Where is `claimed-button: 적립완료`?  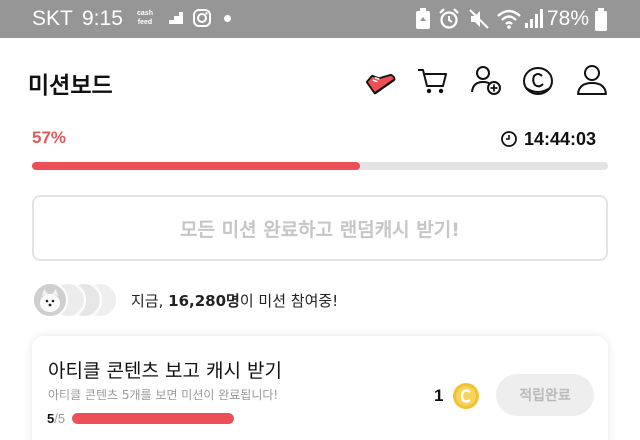
claimed-button: 적립완료 is located at coordinates (545, 395).